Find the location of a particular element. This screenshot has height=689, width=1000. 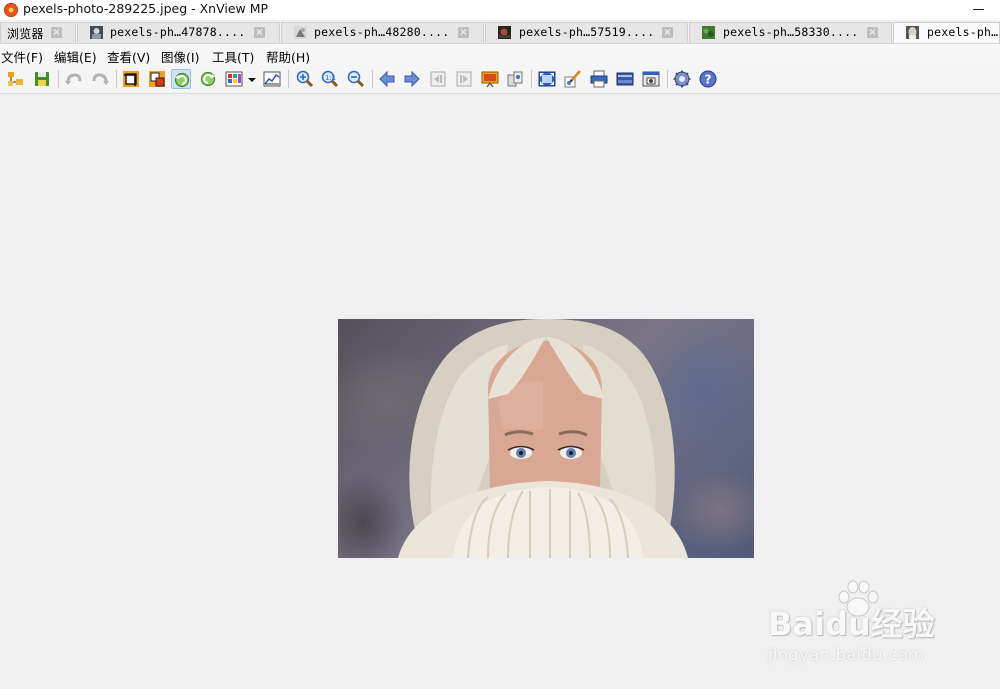

open-folder-icon is located at coordinates (16, 79).